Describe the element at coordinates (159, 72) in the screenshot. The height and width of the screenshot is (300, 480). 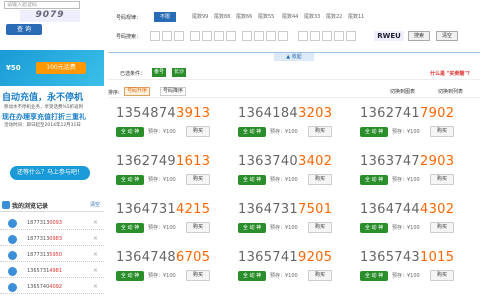
I see `selected-tag-1: 番号` at that location.